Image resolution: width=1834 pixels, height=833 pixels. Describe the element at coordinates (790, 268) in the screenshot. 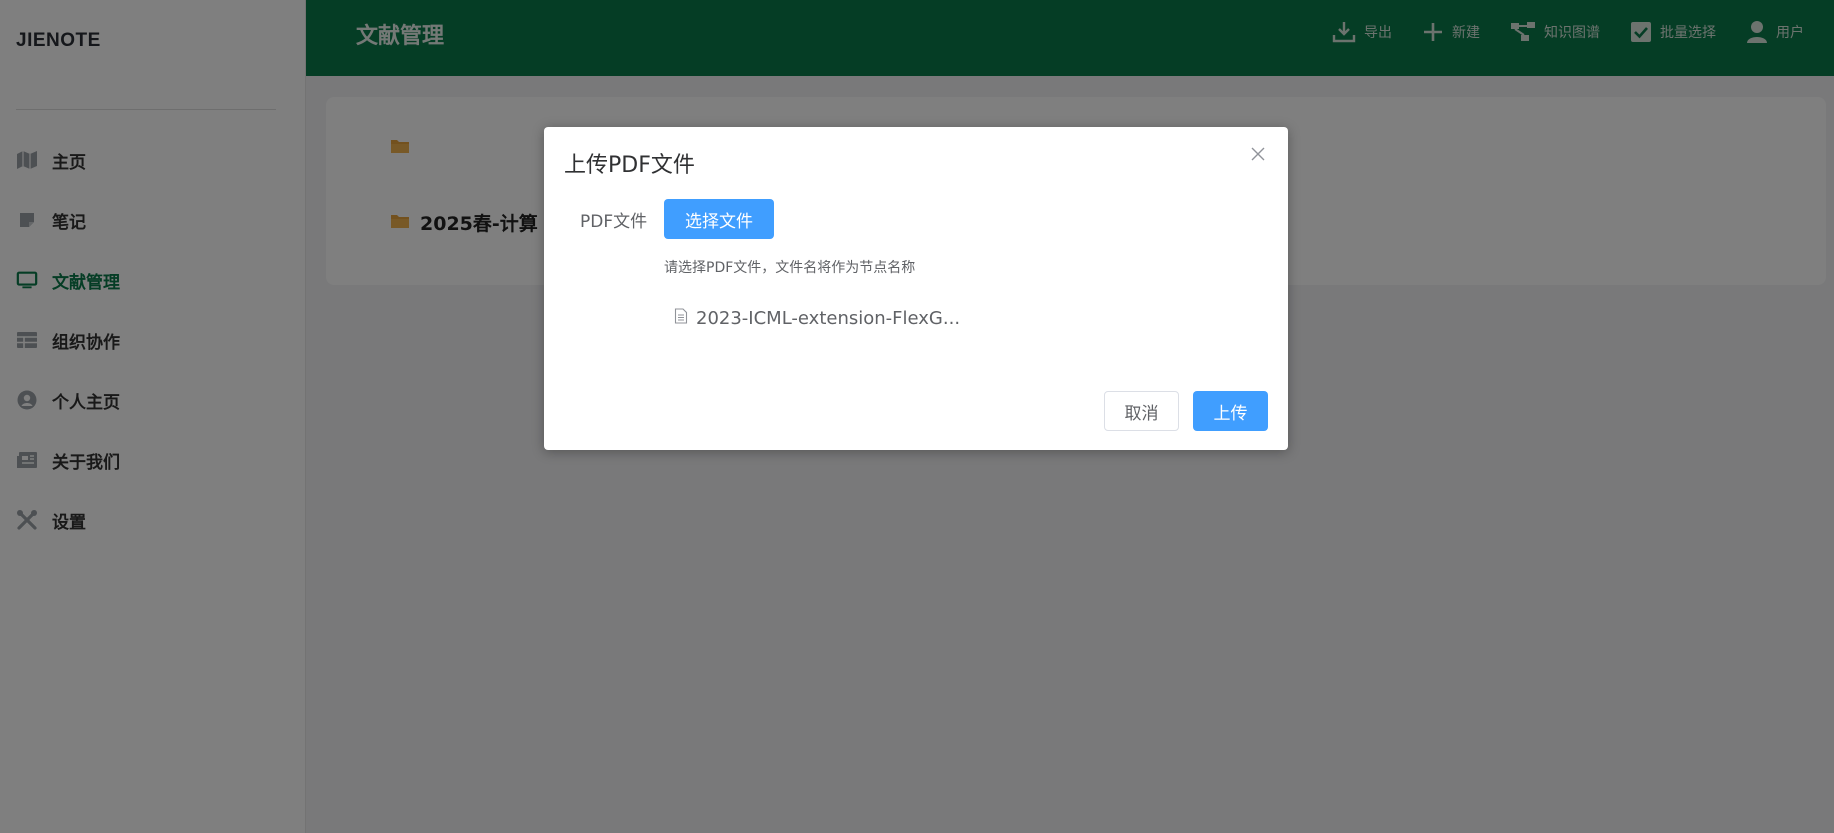

I see `upload-hint: 请选择PDF文件，文件名将作为节点名称` at that location.